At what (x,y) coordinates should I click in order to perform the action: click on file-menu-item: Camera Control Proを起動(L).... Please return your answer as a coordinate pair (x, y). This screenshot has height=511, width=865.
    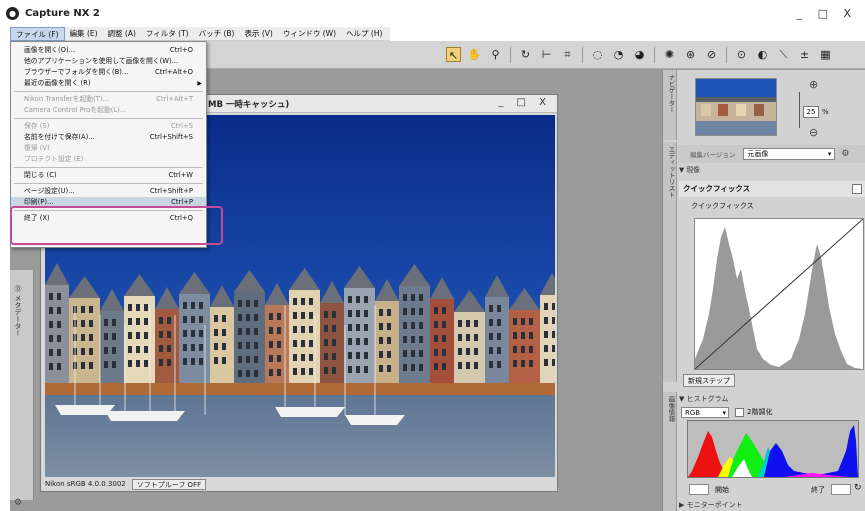
    Looking at the image, I should click on (108, 110).